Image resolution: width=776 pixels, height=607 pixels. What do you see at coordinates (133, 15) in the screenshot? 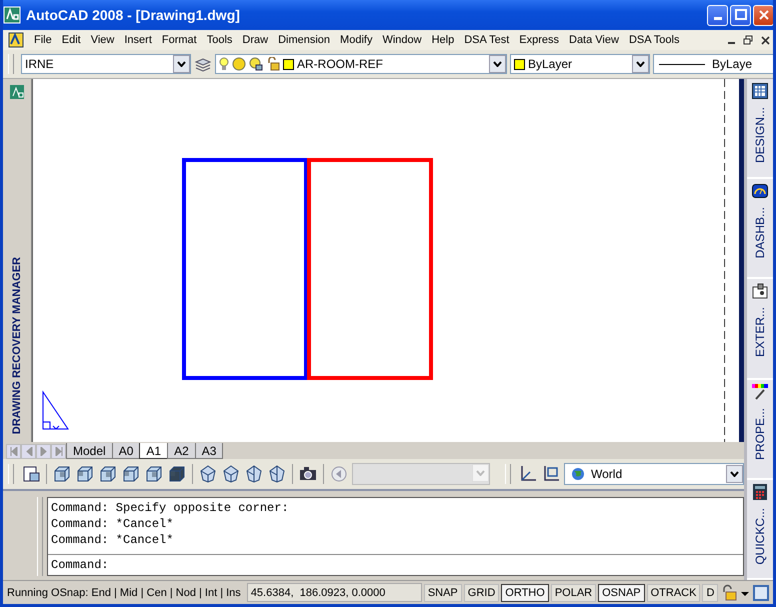
I see `window-title: AutoCAD 2008 - [Drawing1.dwg]` at bounding box center [133, 15].